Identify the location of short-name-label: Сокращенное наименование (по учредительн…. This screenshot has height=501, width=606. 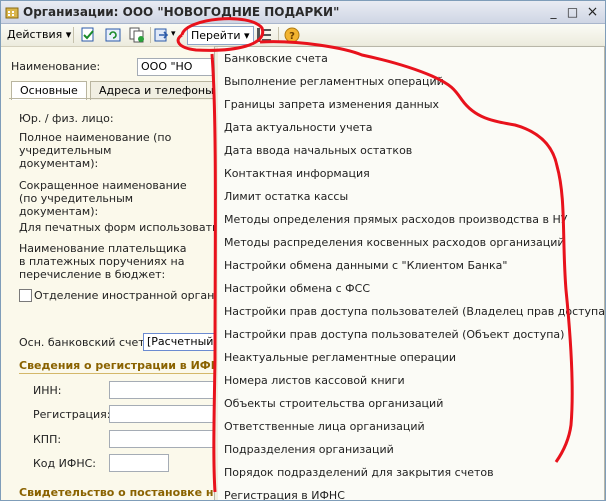
(103, 198).